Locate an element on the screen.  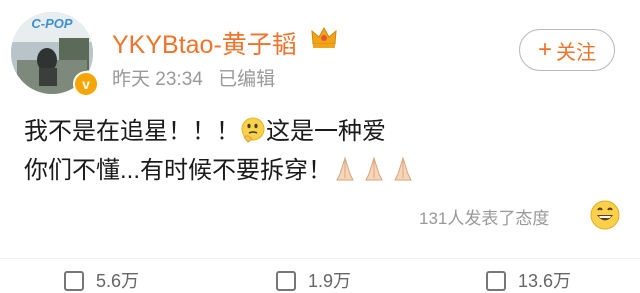
action-bar: 5.6万 1.9万 13.6万 is located at coordinates (320, 274).